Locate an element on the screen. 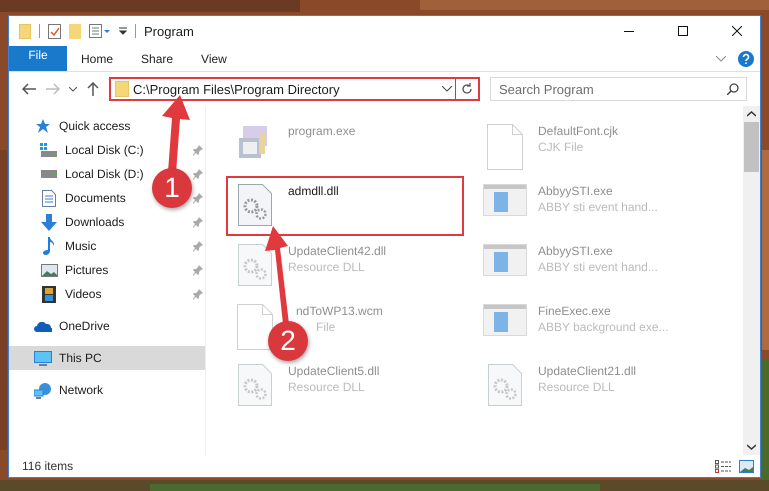  address-bar: C:\Program Files\Program Directory is located at coordinates (294, 89).